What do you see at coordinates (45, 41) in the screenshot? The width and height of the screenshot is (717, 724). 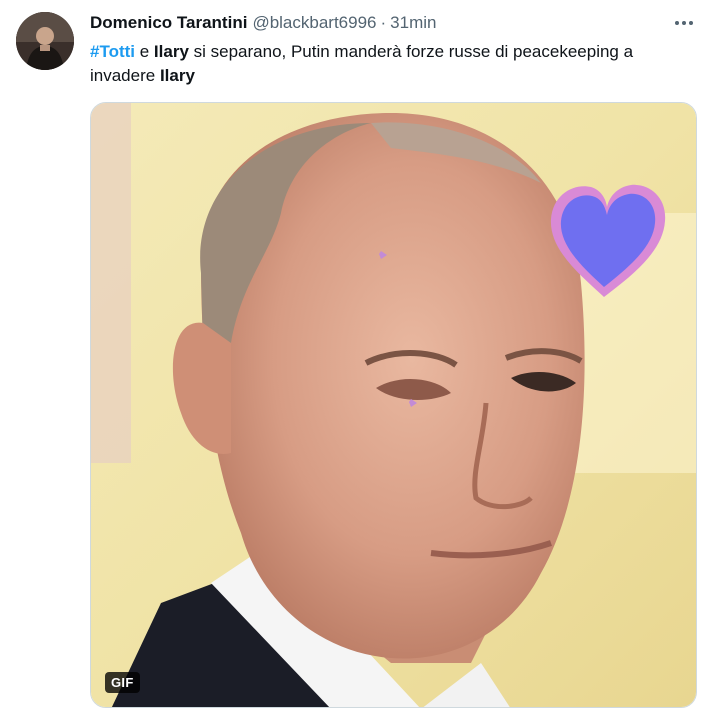 I see `avatar` at bounding box center [45, 41].